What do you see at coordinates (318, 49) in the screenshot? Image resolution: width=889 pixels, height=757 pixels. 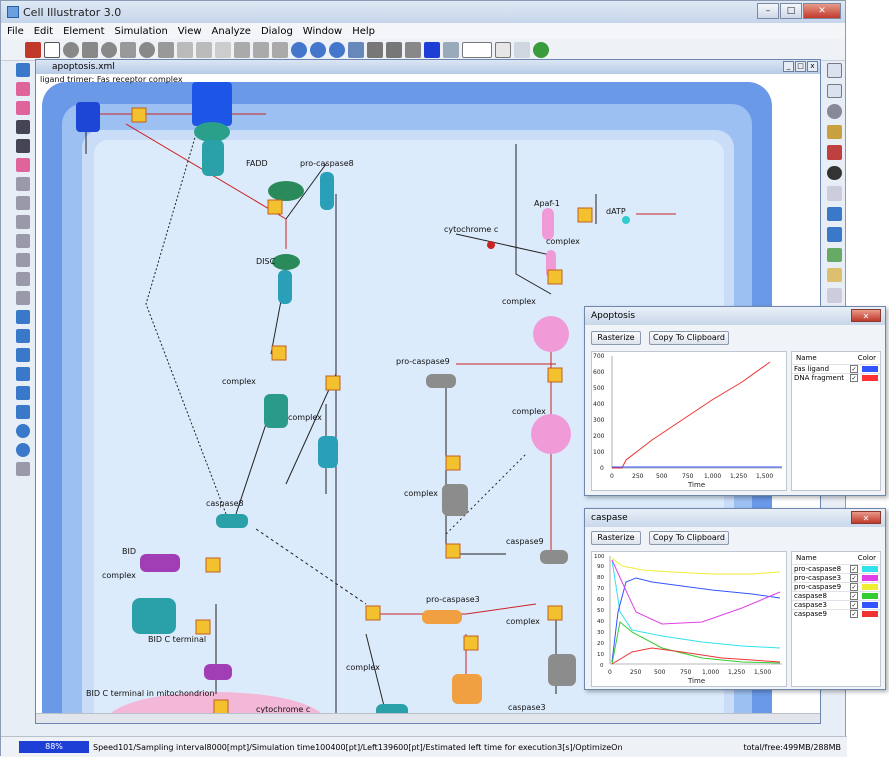 I see `zoom-out-icon` at bounding box center [318, 49].